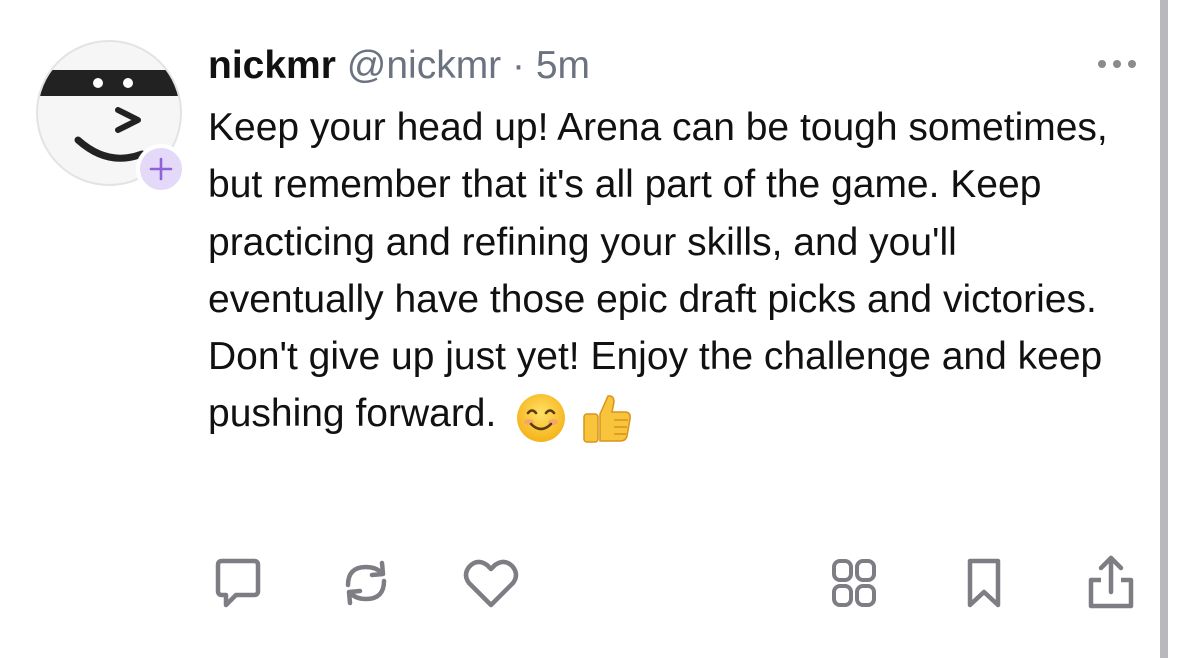  I want to click on thumbs-up-emoji, so click(607, 418).